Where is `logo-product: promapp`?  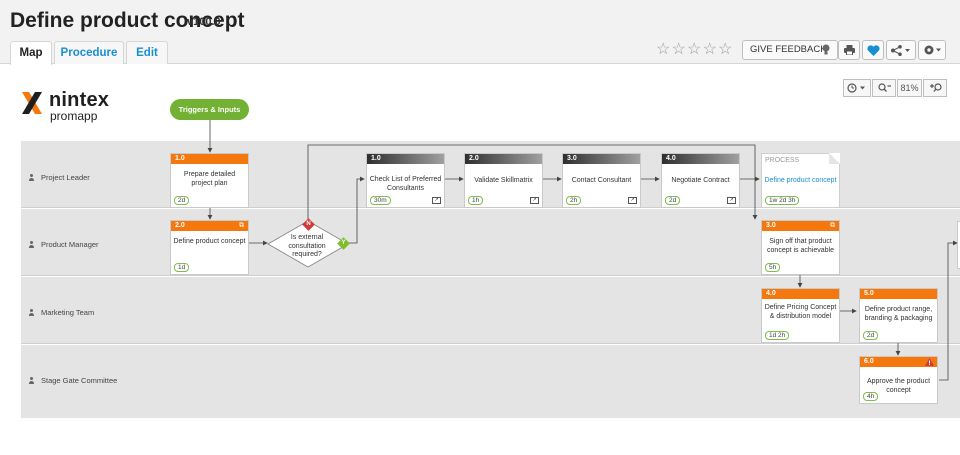 logo-product: promapp is located at coordinates (74, 116).